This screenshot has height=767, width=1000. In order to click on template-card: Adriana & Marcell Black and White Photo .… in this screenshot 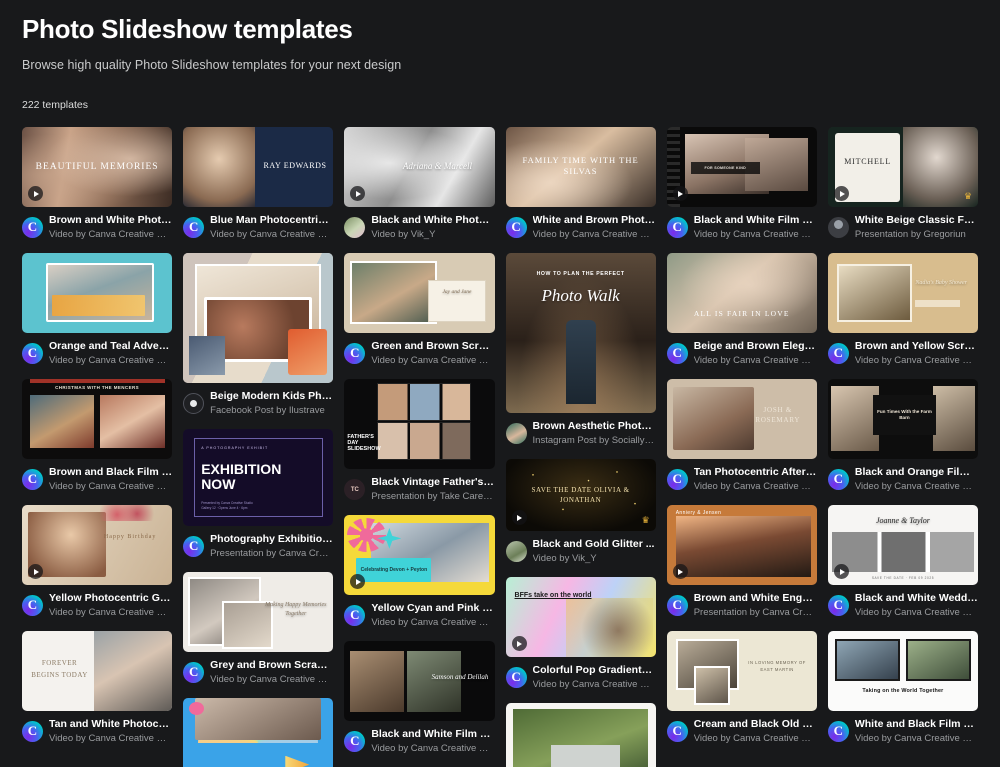, I will do `click(419, 184)`.